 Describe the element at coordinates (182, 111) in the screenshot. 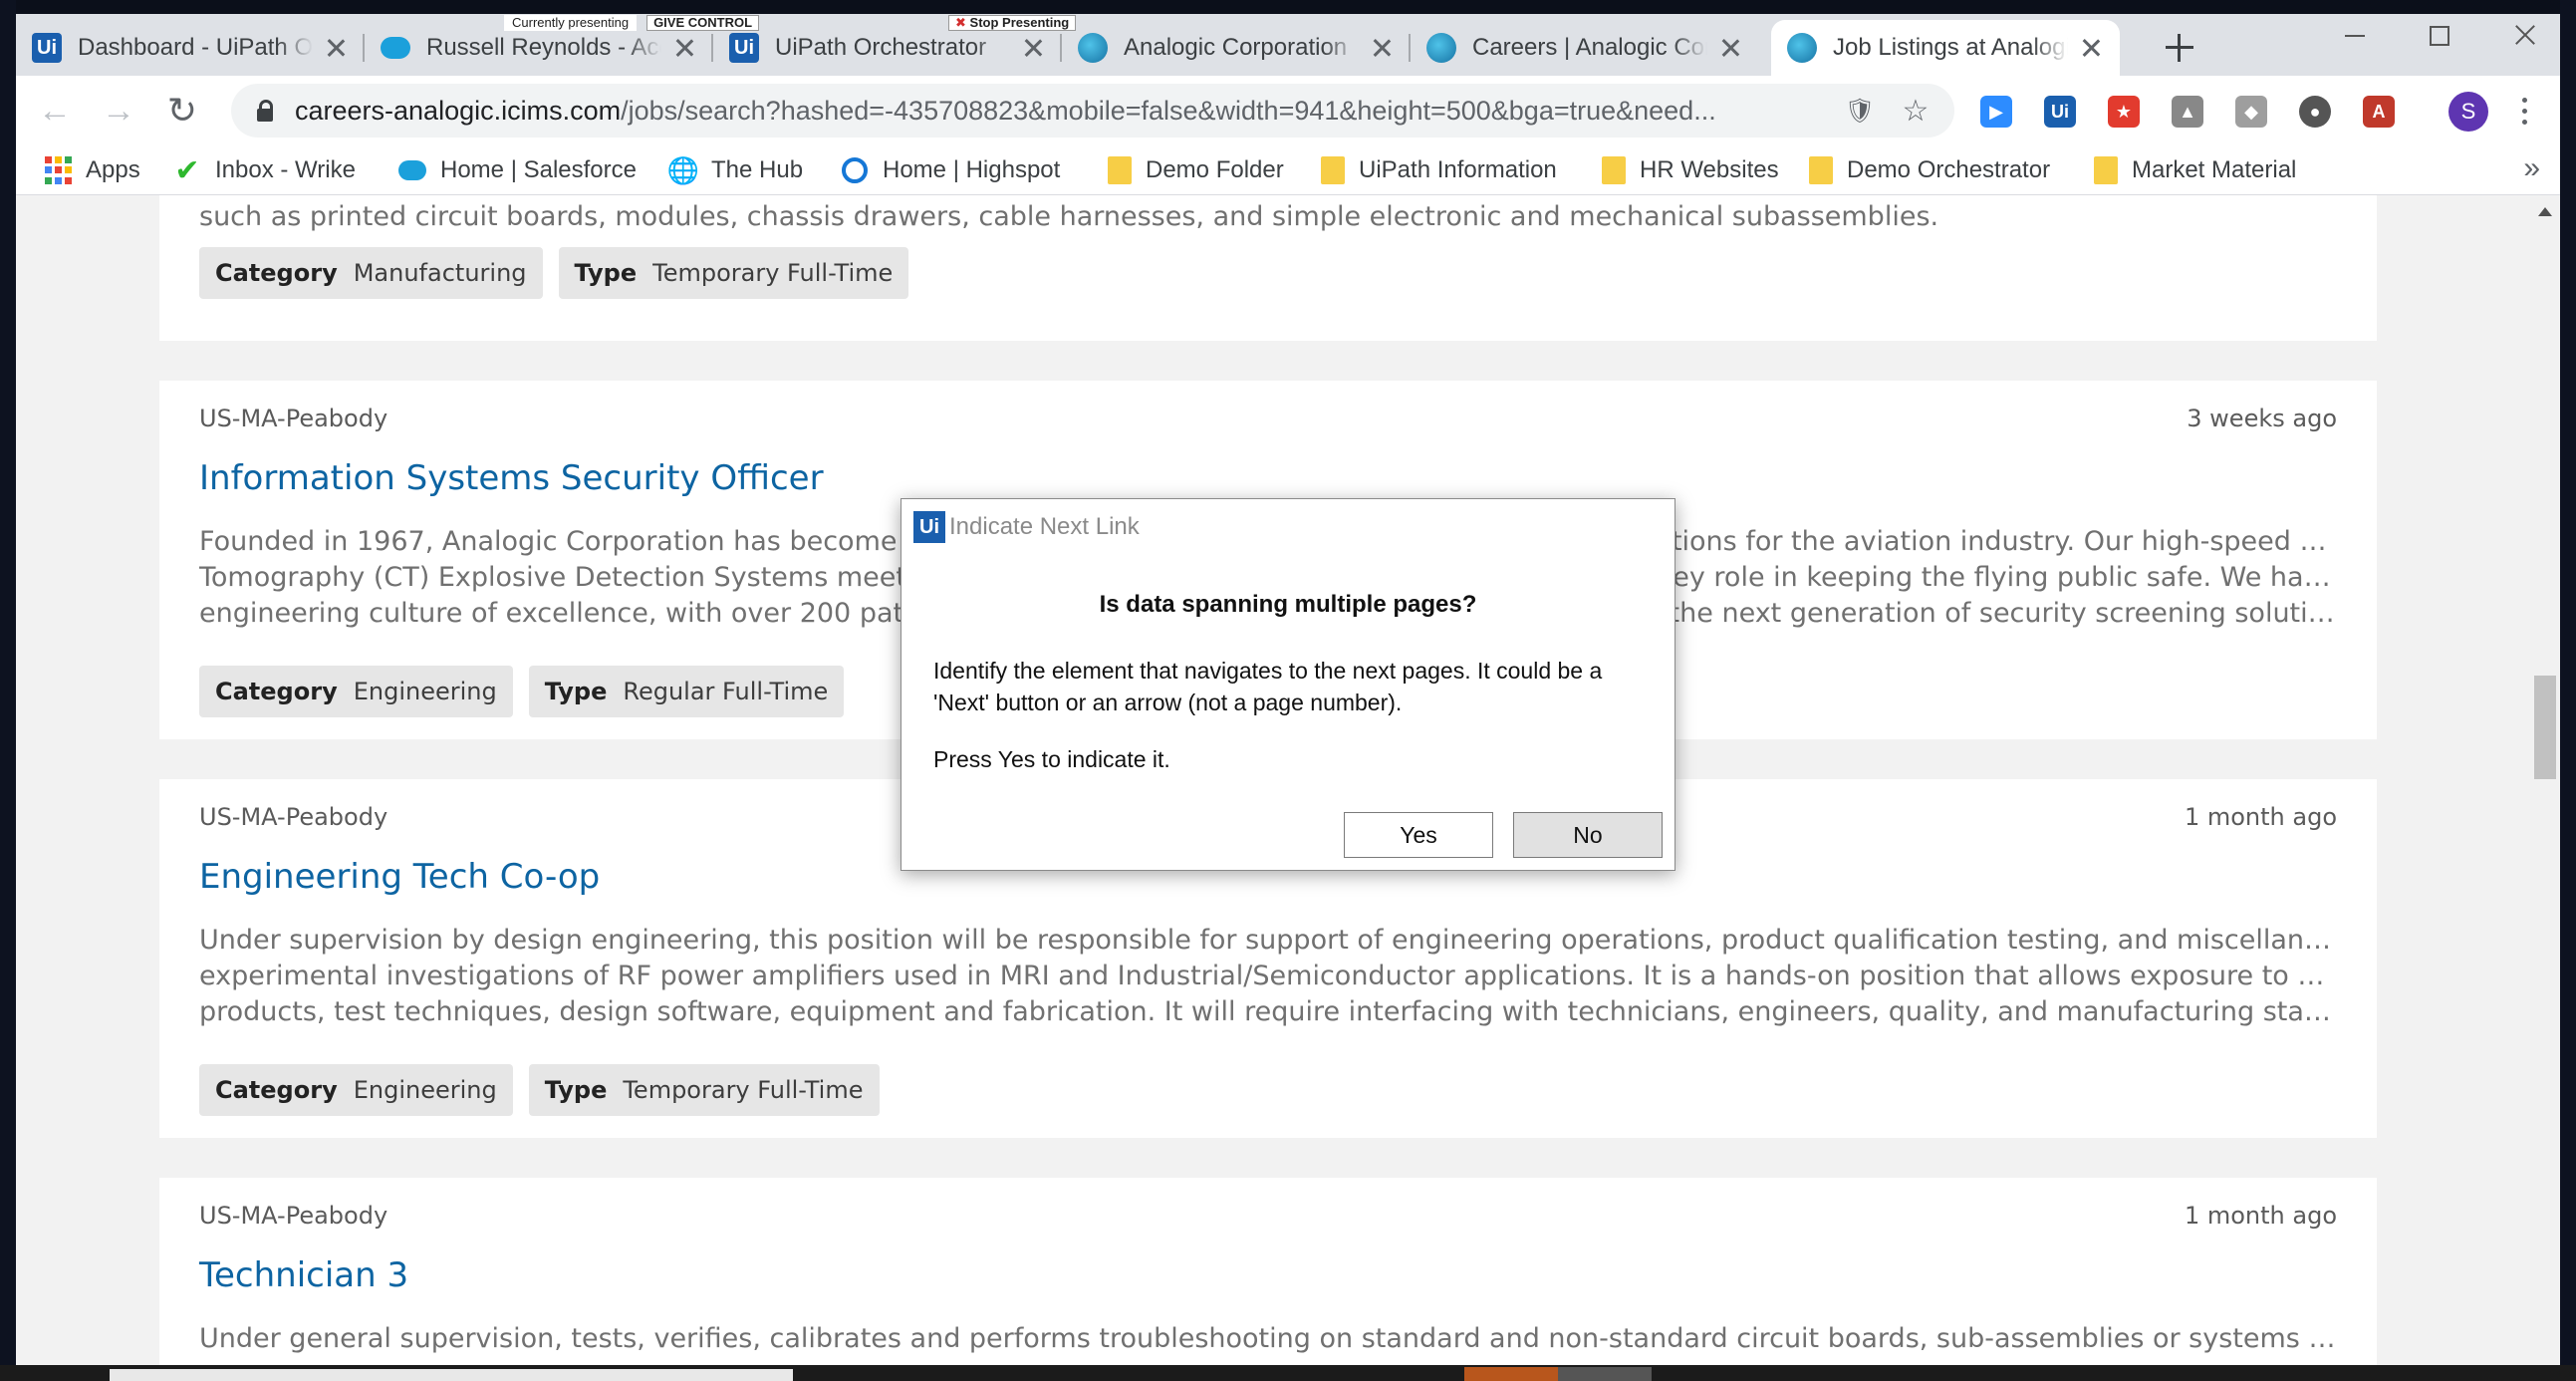

I see `reload-button: ↻` at that location.